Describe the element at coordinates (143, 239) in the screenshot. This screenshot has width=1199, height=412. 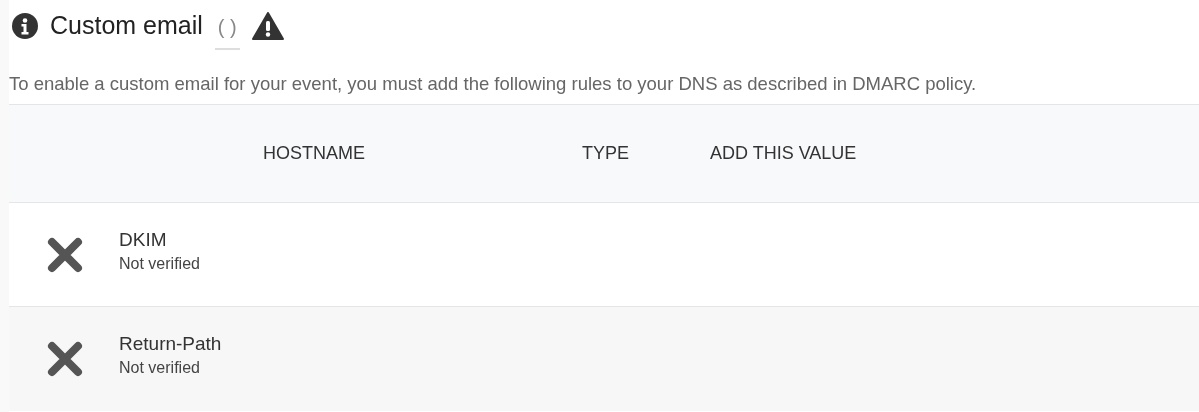
I see `record-name: DKIM` at that location.